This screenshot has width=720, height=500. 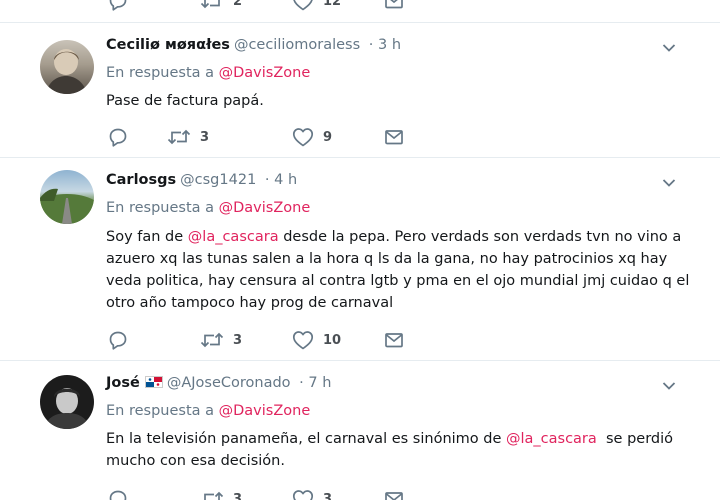 What do you see at coordinates (328, 137) in the screenshot?
I see `like-count: 9` at bounding box center [328, 137].